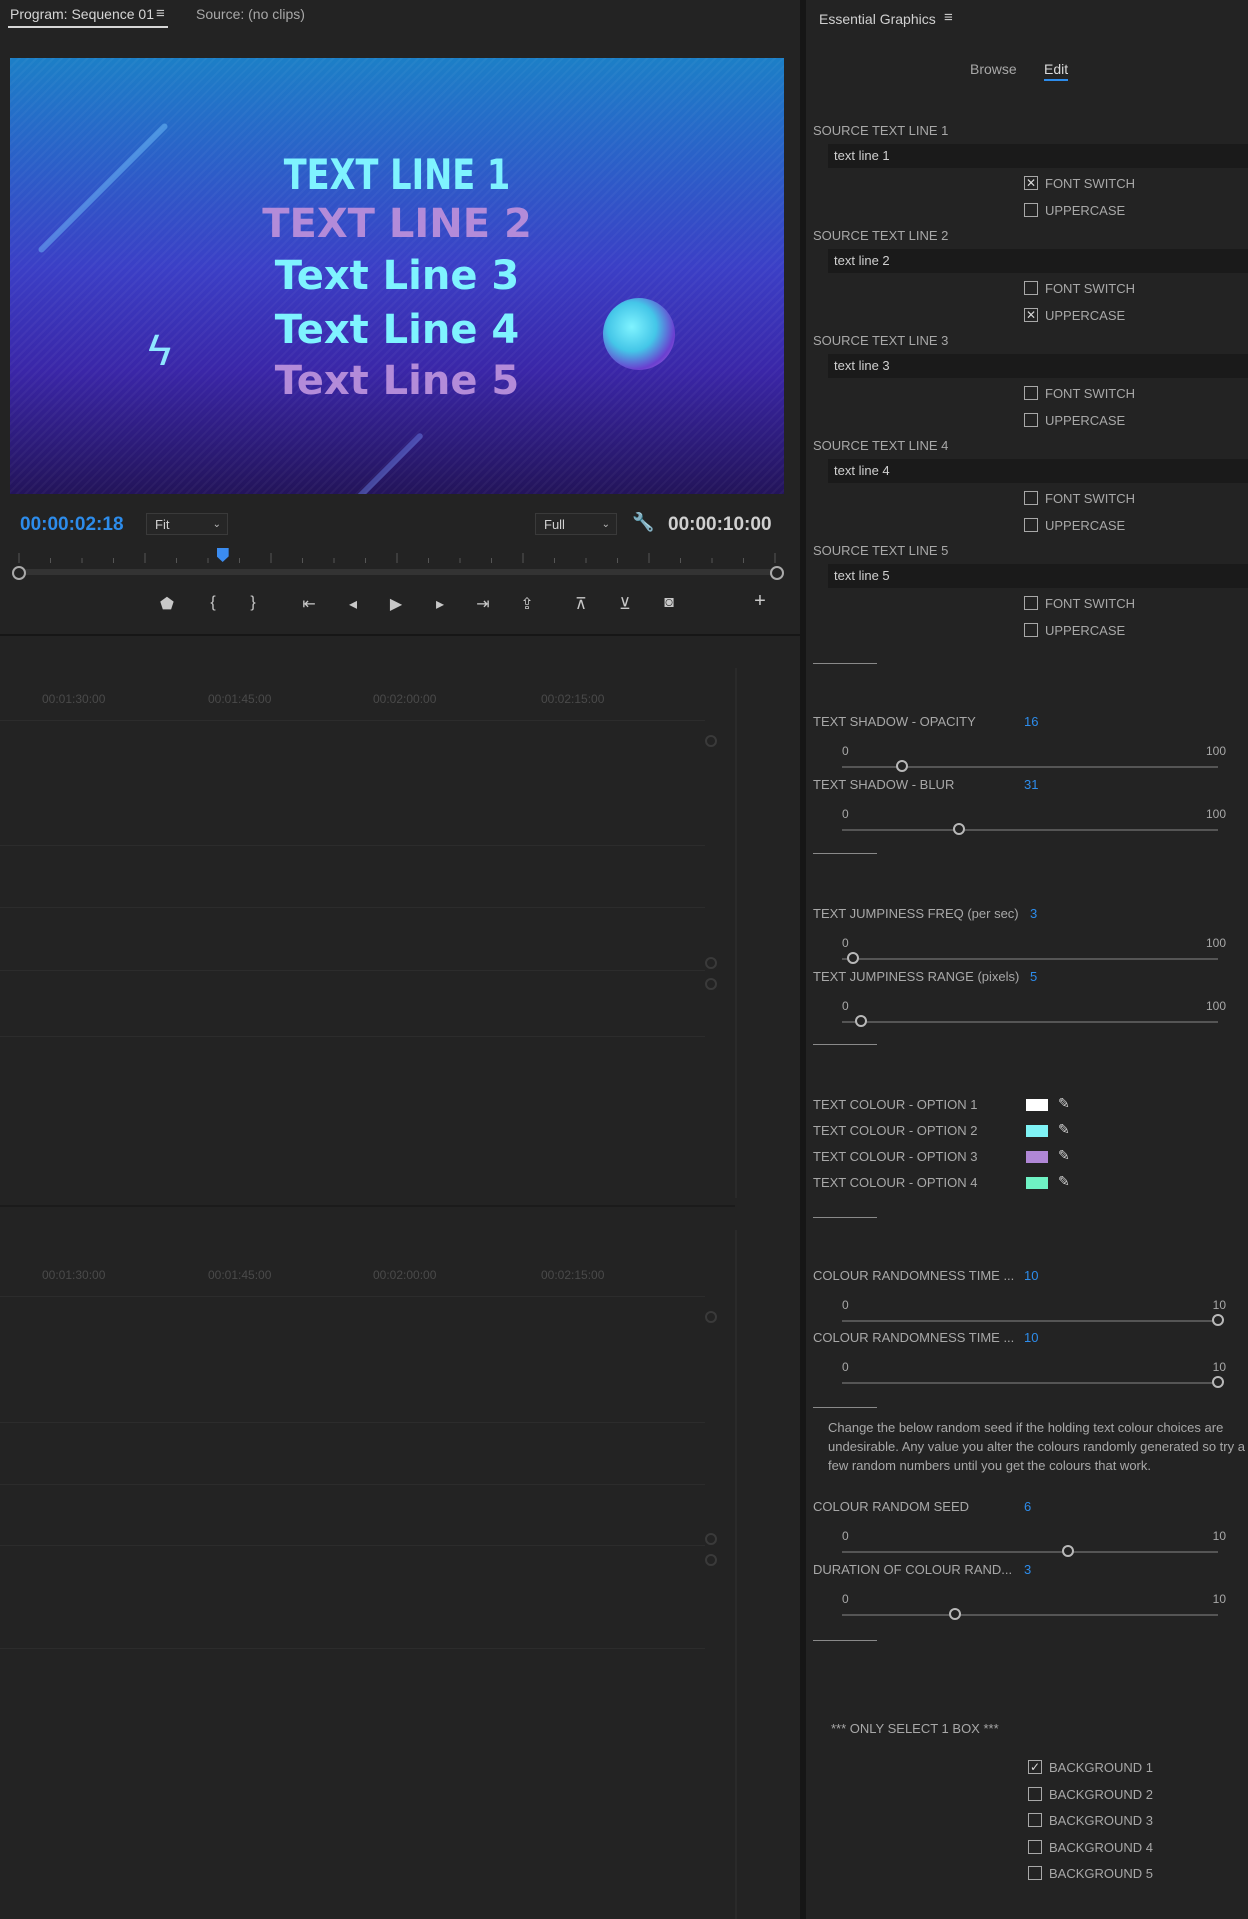 The image size is (1248, 1919). Describe the element at coordinates (1101, 1820) in the screenshot. I see `background-label: BACKGROUND 3` at that location.